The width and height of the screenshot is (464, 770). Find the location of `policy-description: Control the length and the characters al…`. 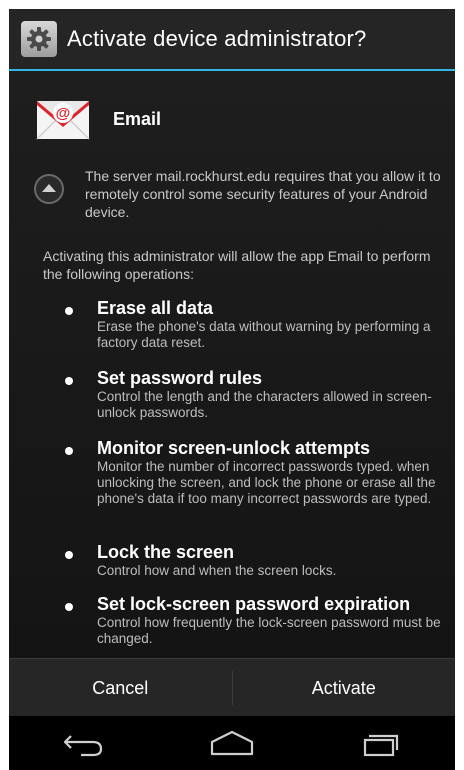

policy-description: Control the length and the characters al… is located at coordinates (264, 404).